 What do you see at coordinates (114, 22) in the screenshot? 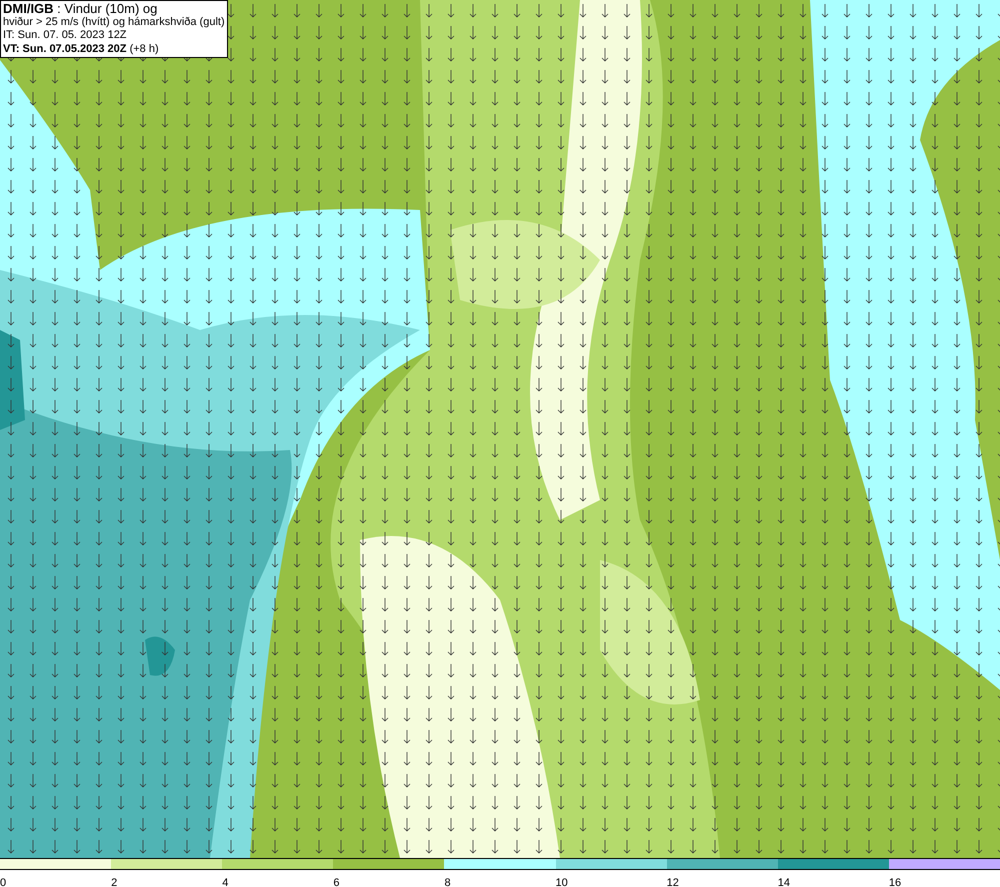
I see `title-line: hviður > 25 m/s (hvítt) og hámarkshviða (gult)` at bounding box center [114, 22].